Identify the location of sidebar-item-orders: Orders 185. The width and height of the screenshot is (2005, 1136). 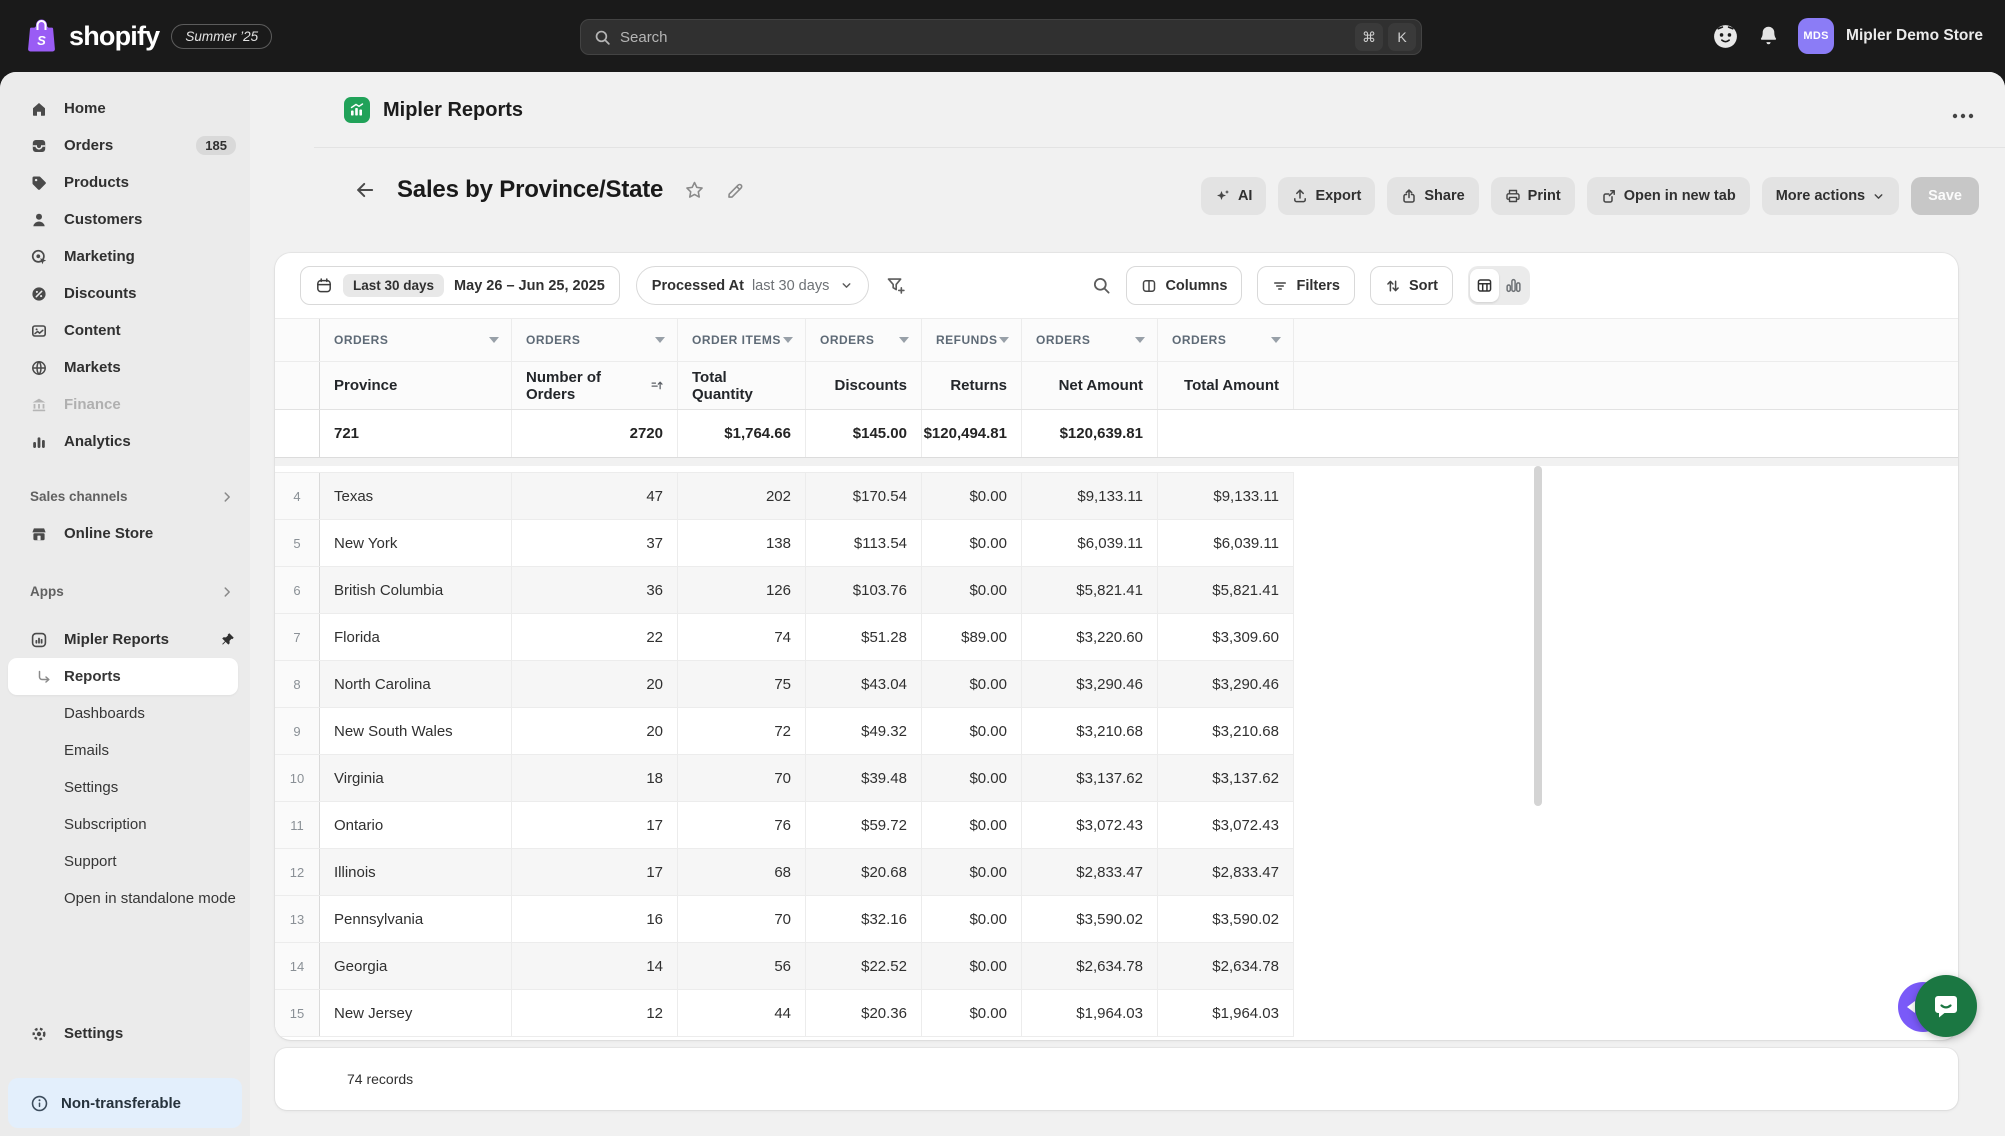
(125, 145).